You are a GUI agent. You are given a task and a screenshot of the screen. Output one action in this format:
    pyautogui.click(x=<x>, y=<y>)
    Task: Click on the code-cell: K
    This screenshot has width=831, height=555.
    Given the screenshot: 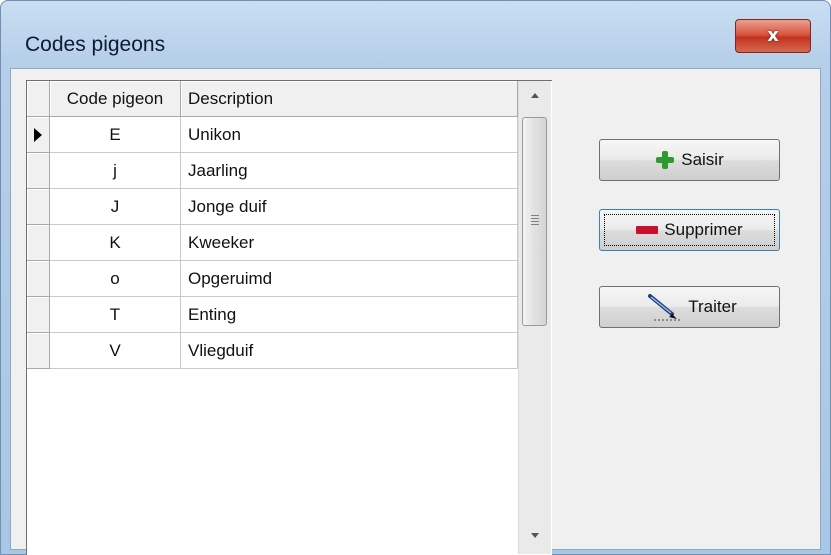 What is the action you would take?
    pyautogui.click(x=115, y=243)
    